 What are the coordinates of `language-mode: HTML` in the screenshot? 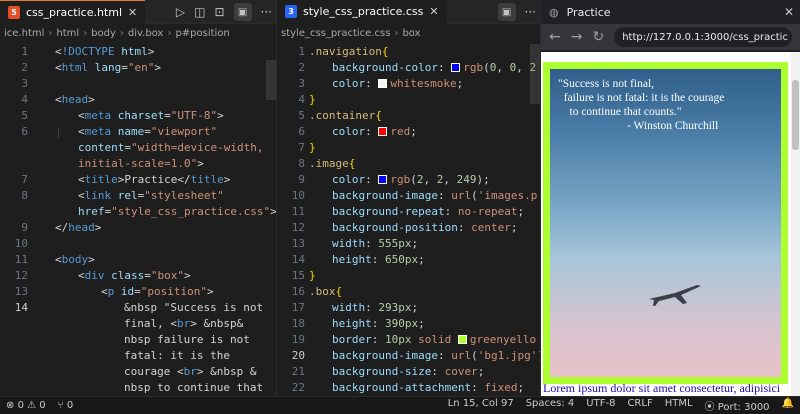 It's located at (679, 405).